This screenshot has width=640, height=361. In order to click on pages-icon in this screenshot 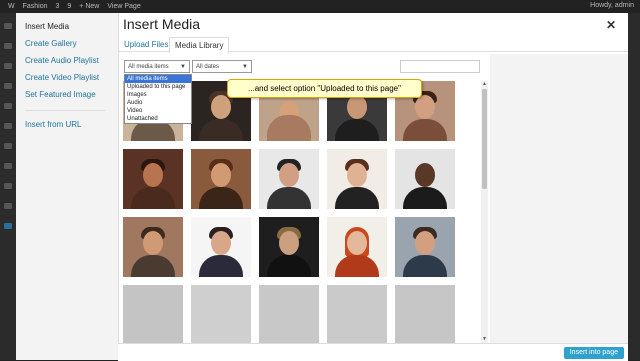, I will do `click(8, 86)`.